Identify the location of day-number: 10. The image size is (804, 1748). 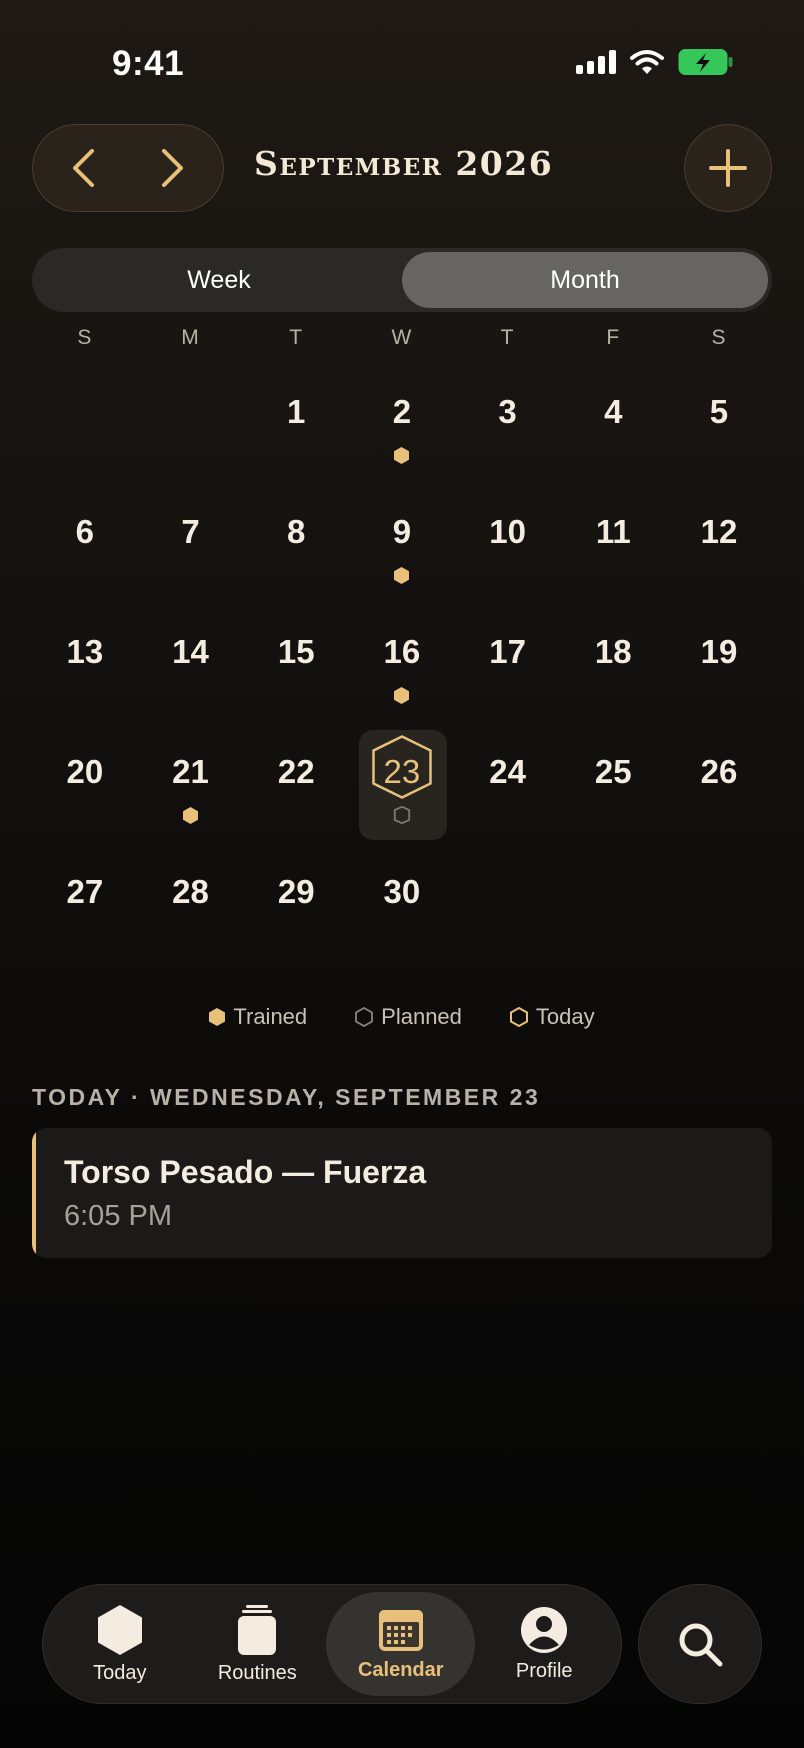
(507, 531).